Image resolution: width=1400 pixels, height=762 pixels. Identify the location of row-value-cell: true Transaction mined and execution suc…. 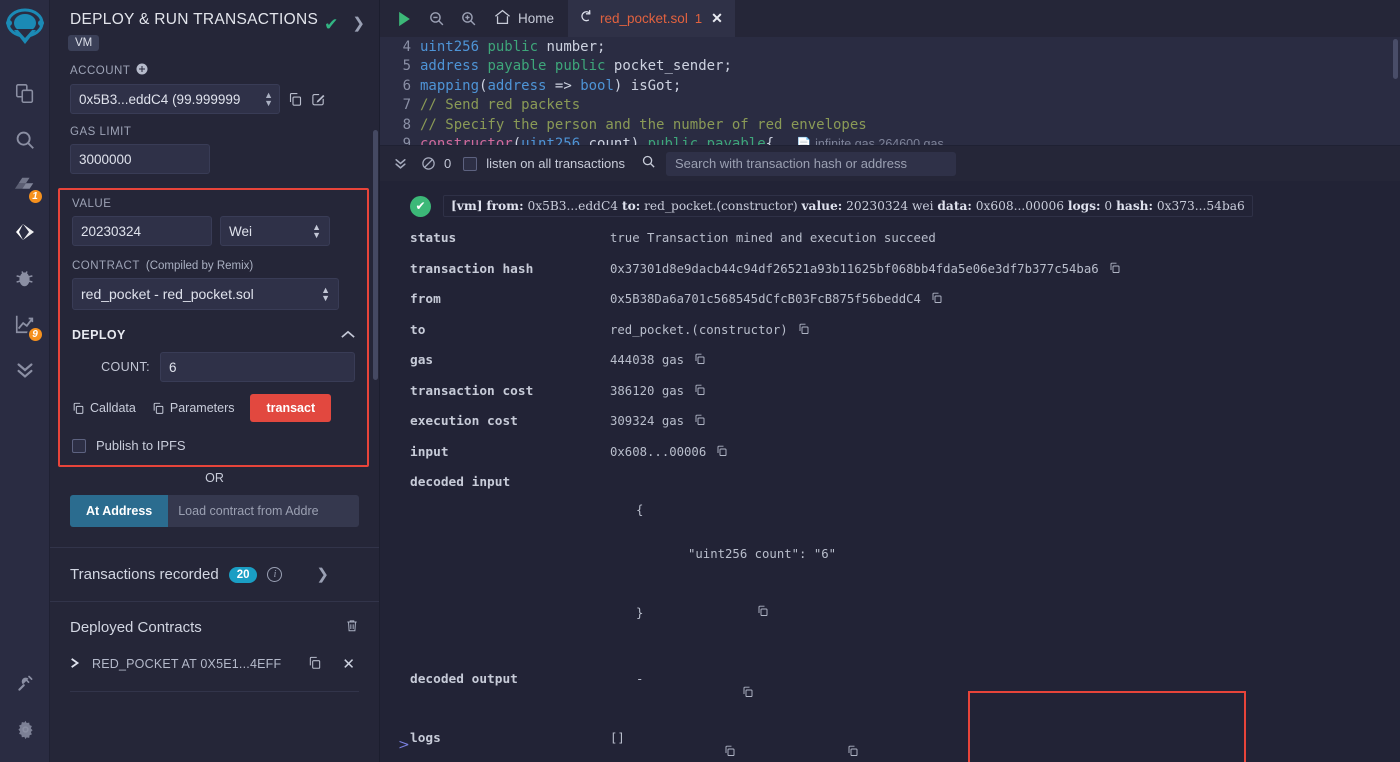
(773, 238).